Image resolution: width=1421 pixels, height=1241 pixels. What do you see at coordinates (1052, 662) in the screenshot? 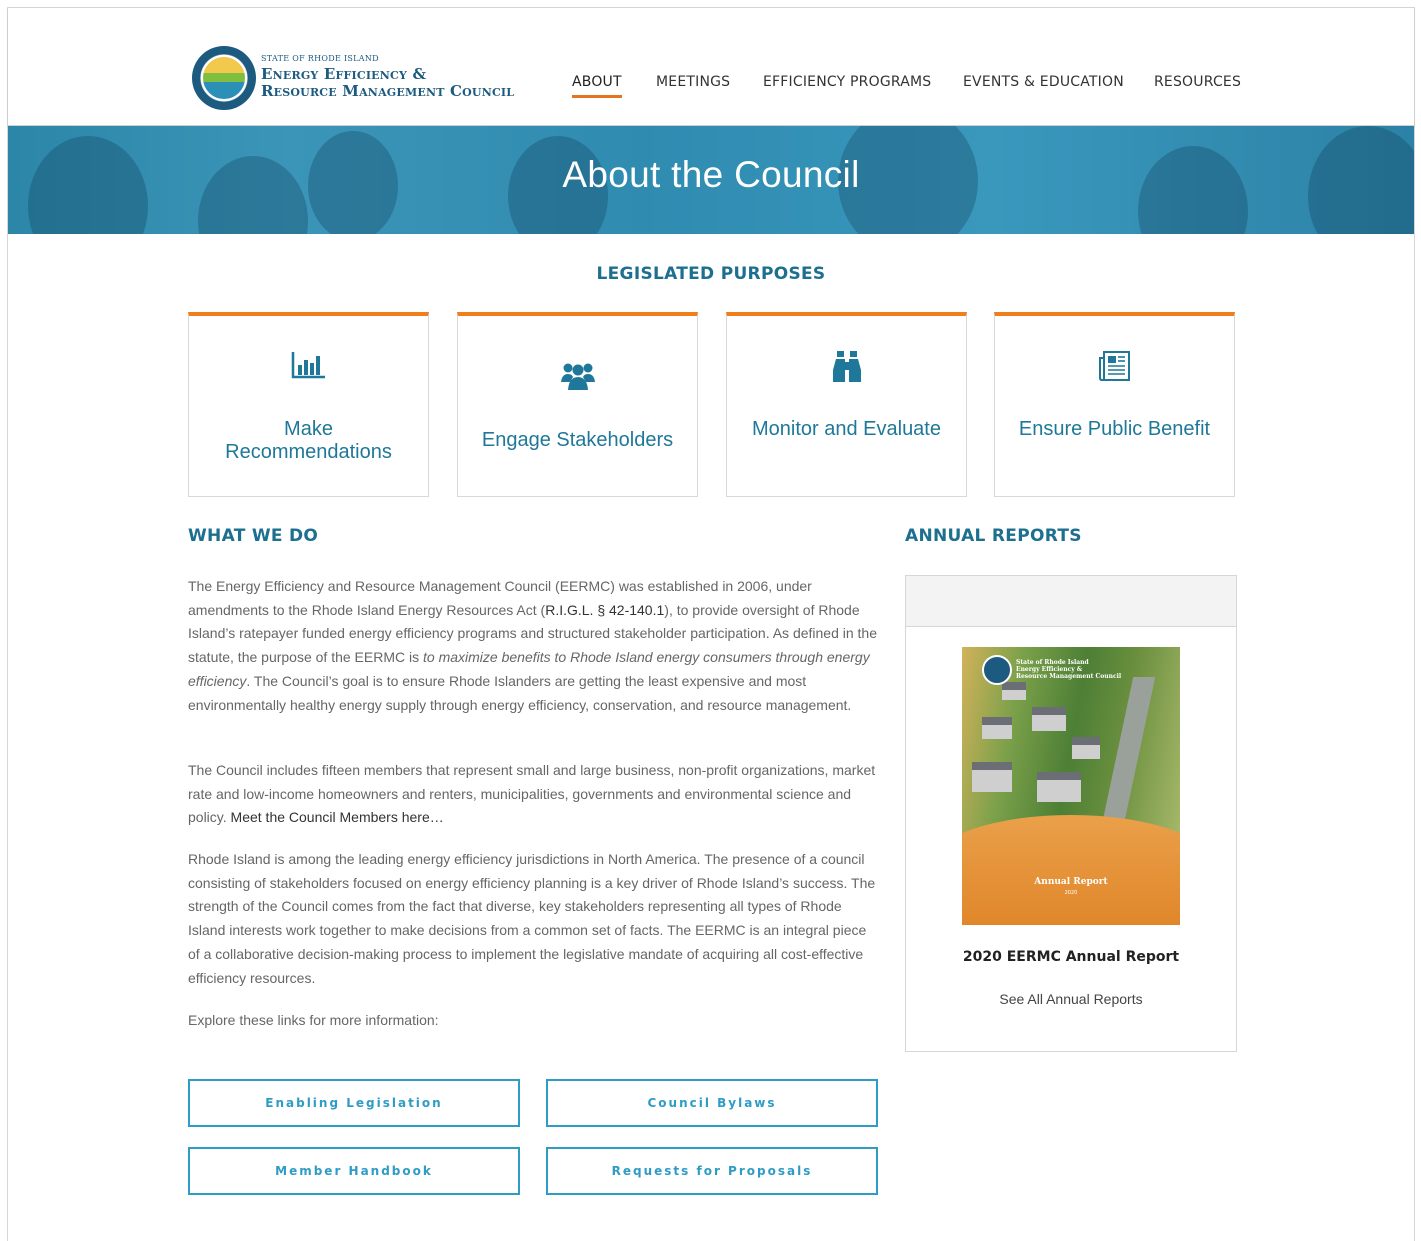
I see `cover-heading-line: State of Rhode Island` at bounding box center [1052, 662].